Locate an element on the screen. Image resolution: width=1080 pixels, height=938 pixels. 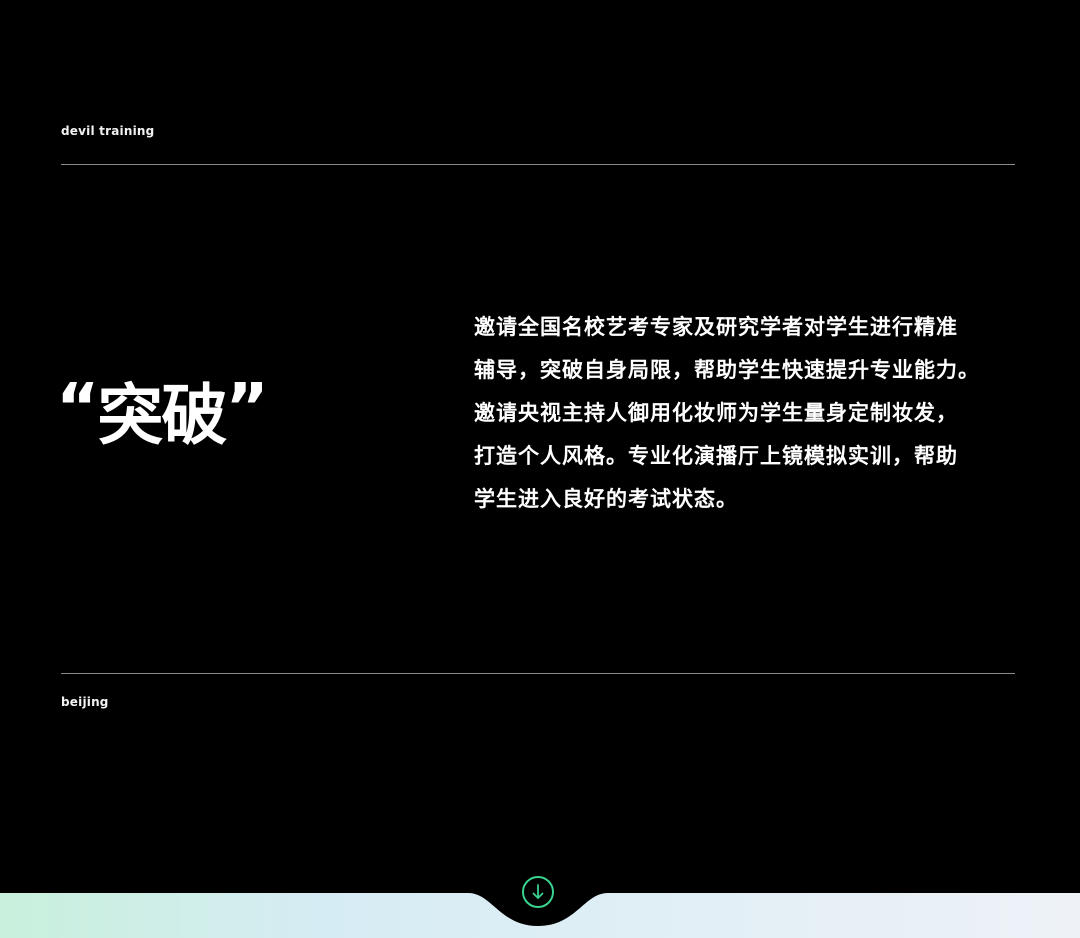
description-line: 邀请央视主持人御用化妆师为学生量身定制妆发， is located at coordinates (716, 413).